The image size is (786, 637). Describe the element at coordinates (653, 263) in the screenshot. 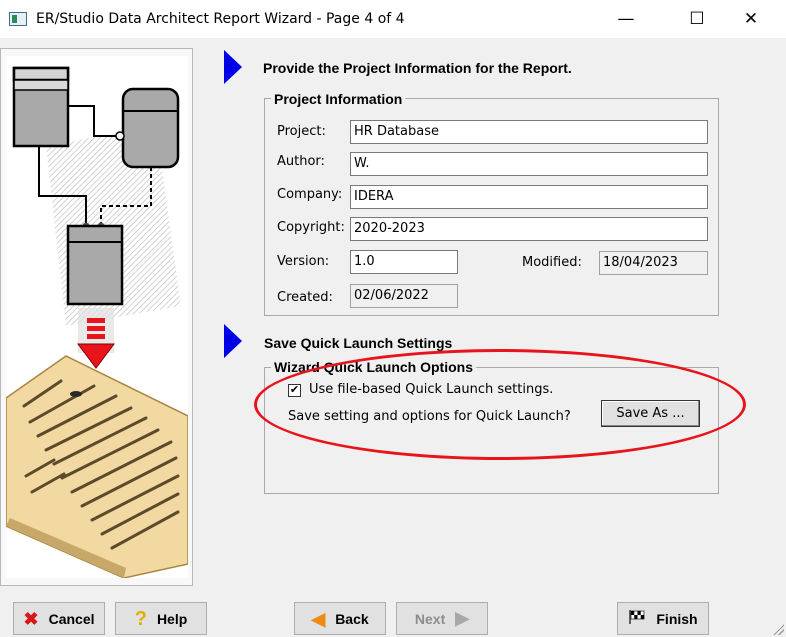

I see `modified-field: 18/04/2023` at that location.